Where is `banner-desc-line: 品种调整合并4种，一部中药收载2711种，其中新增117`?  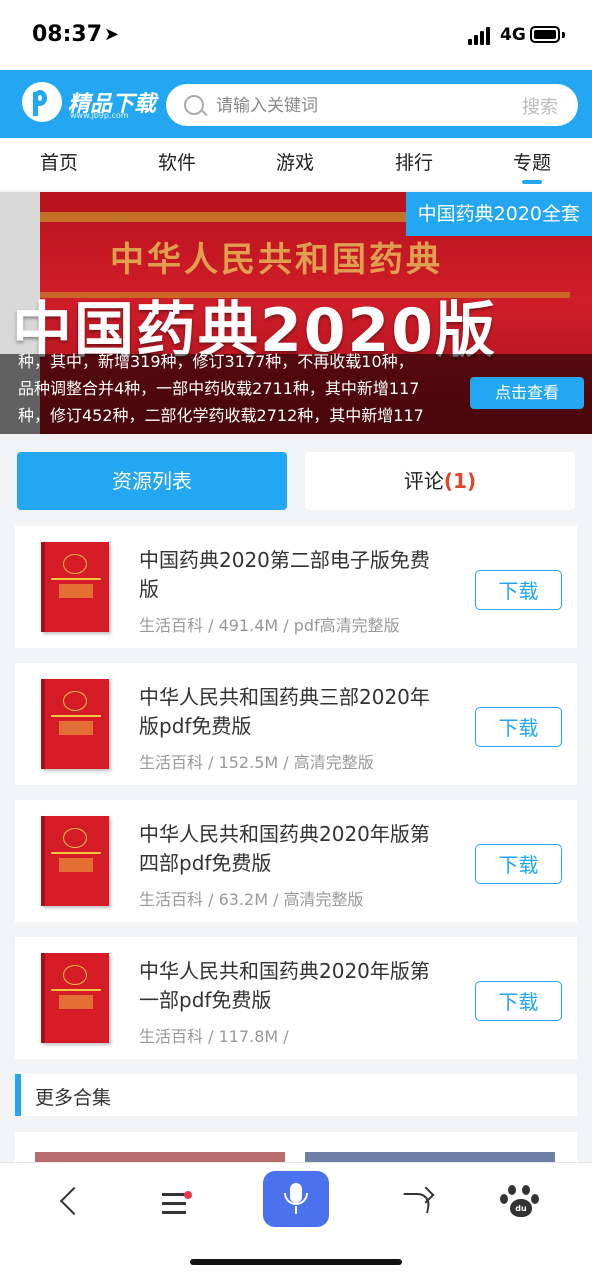
banner-desc-line: 品种调整合并4种，一部中药收载2711种，其中新增117 is located at coordinates (219, 388).